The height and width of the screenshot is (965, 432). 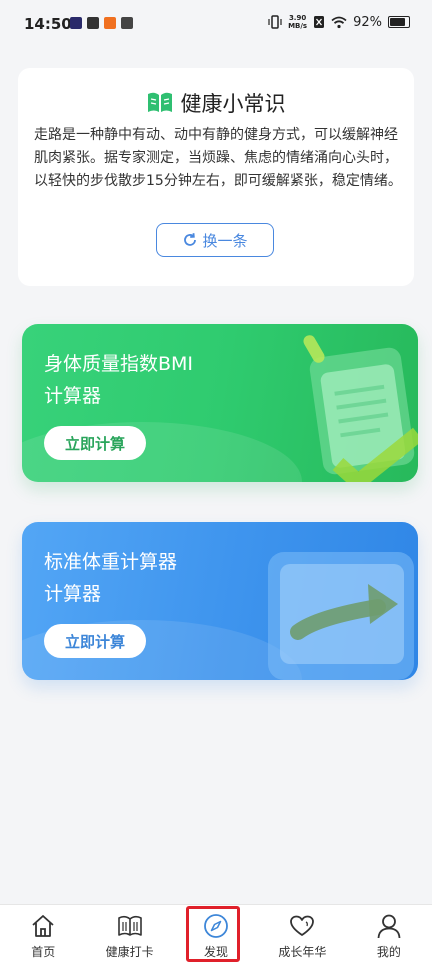 I want to click on card-title: 身体质量指数BMI 计算器, so click(x=119, y=380).